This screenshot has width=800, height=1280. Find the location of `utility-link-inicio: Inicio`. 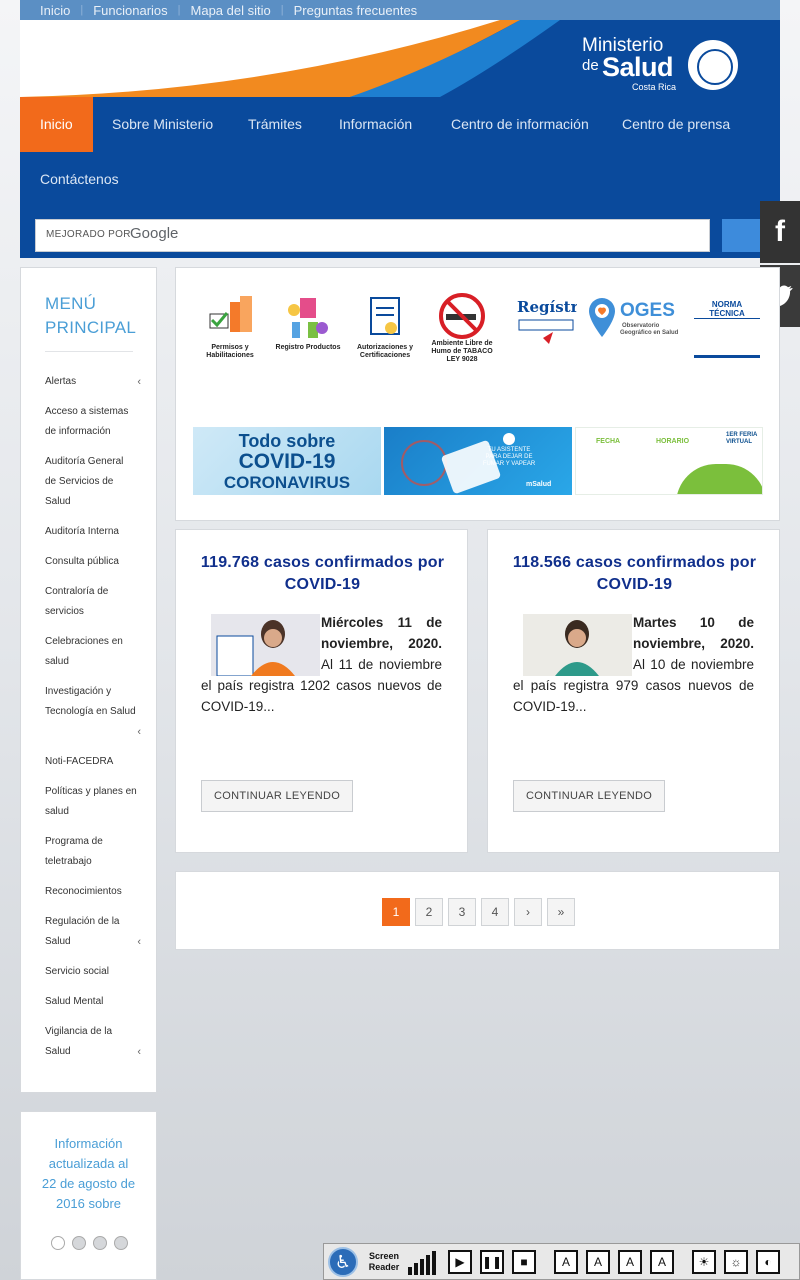

utility-link-inicio: Inicio is located at coordinates (55, 10).